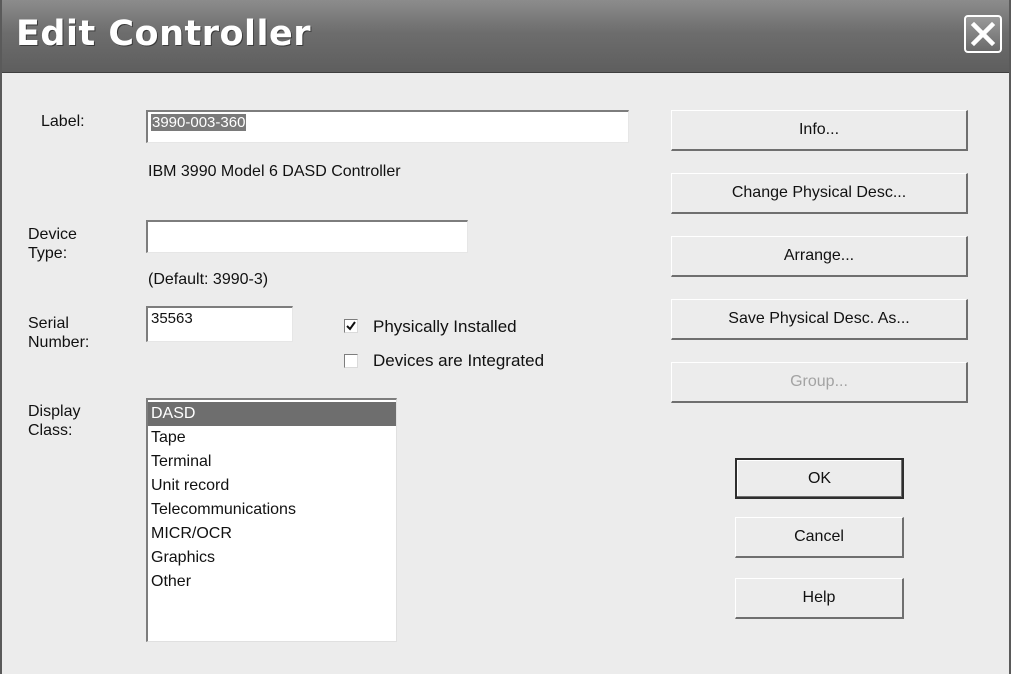 The height and width of the screenshot is (674, 1011). What do you see at coordinates (172, 318) in the screenshot?
I see `serial-number-input-value: 35563` at bounding box center [172, 318].